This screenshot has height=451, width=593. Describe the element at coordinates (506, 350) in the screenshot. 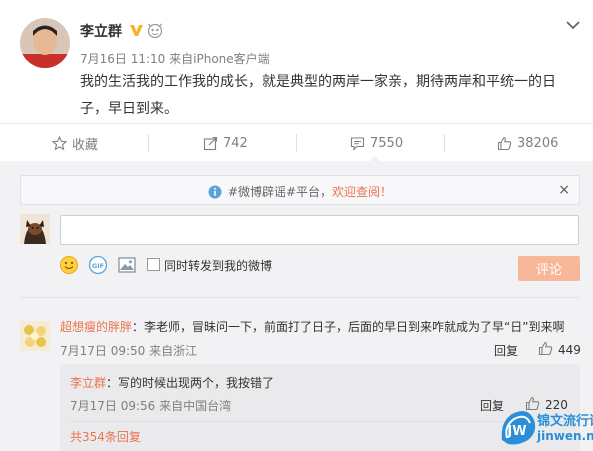

I see `comment-reply-button: 回复` at that location.